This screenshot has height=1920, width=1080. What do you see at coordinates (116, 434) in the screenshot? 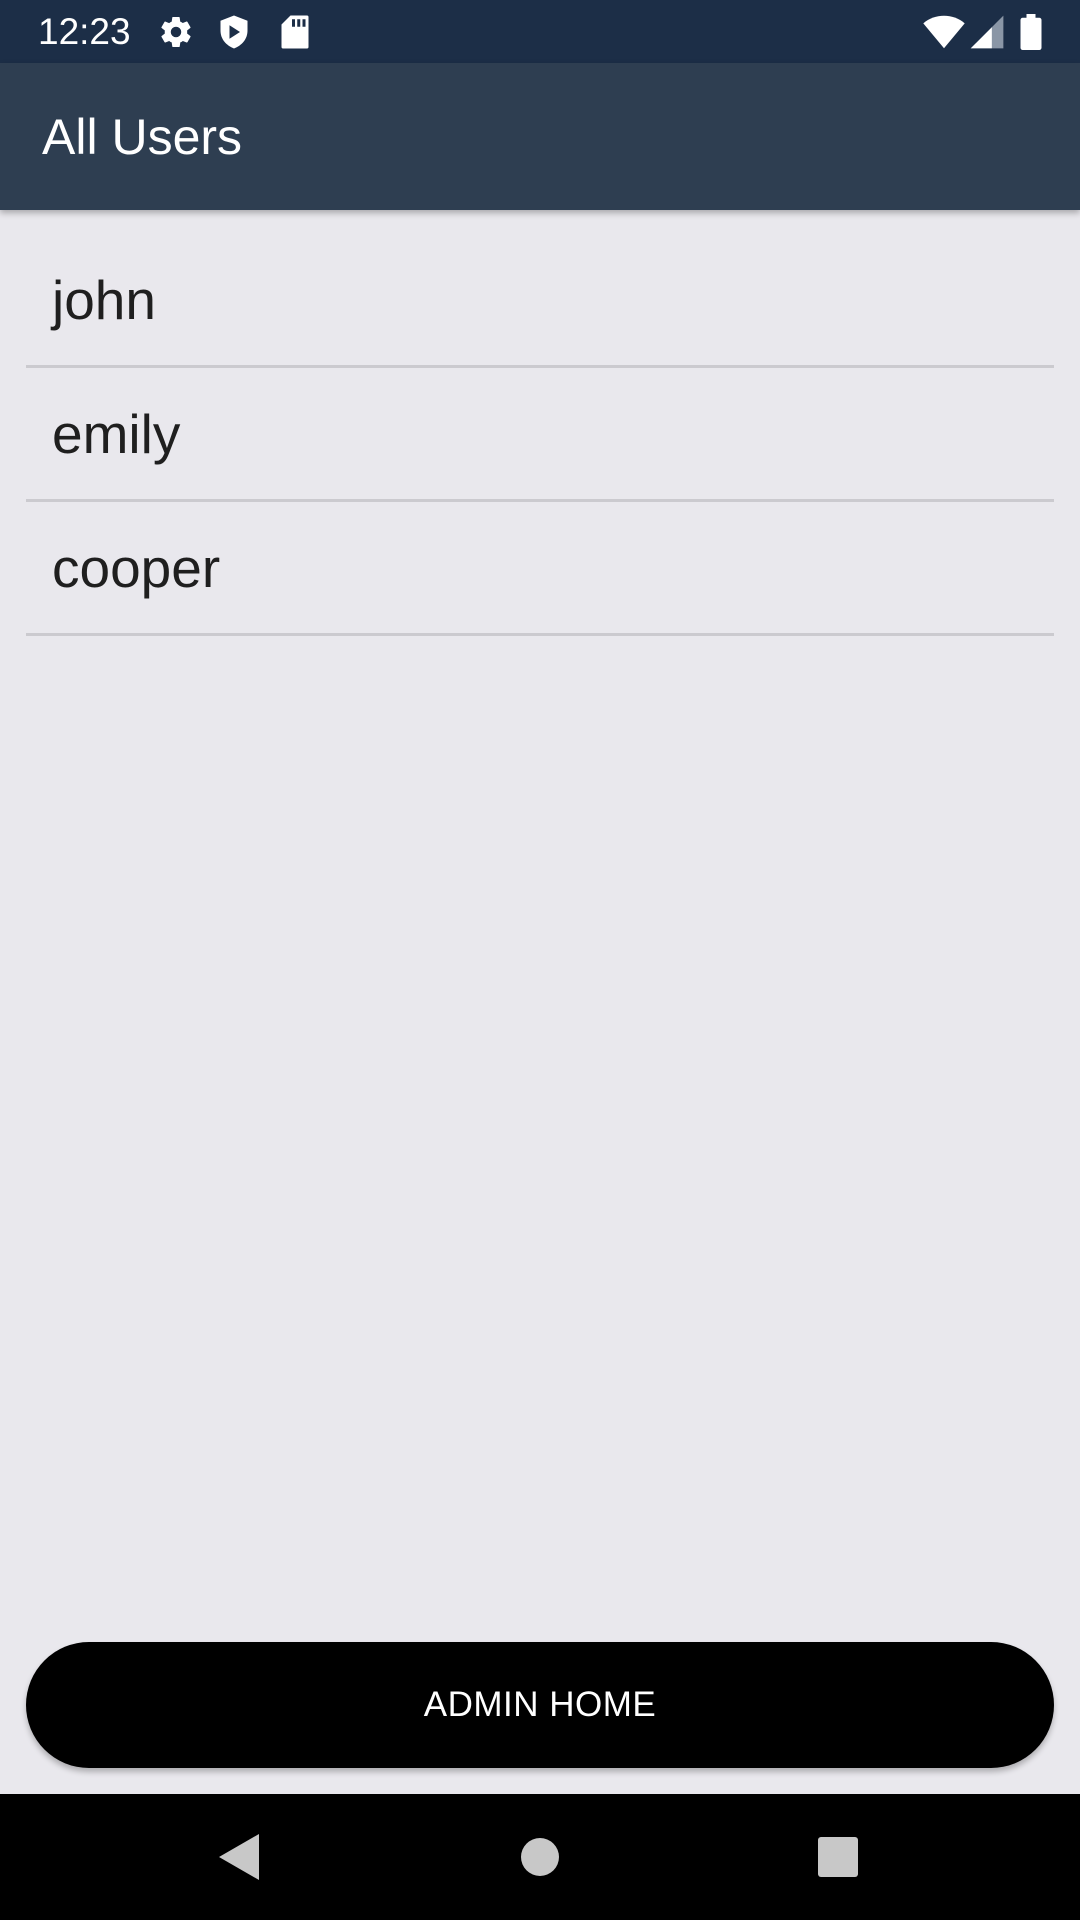
I see `user-name: emily` at bounding box center [116, 434].